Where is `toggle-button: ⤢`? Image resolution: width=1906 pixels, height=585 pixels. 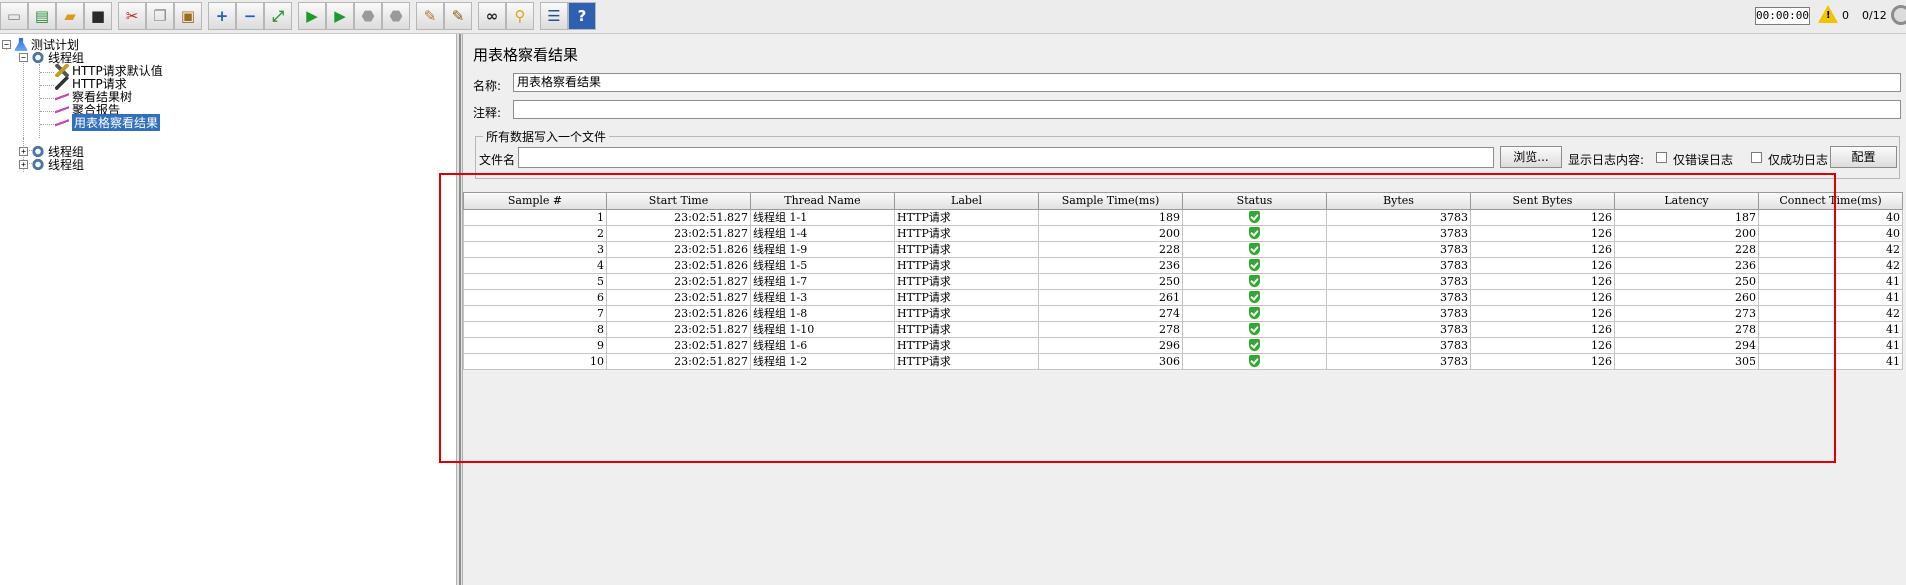 toggle-button: ⤢ is located at coordinates (278, 16).